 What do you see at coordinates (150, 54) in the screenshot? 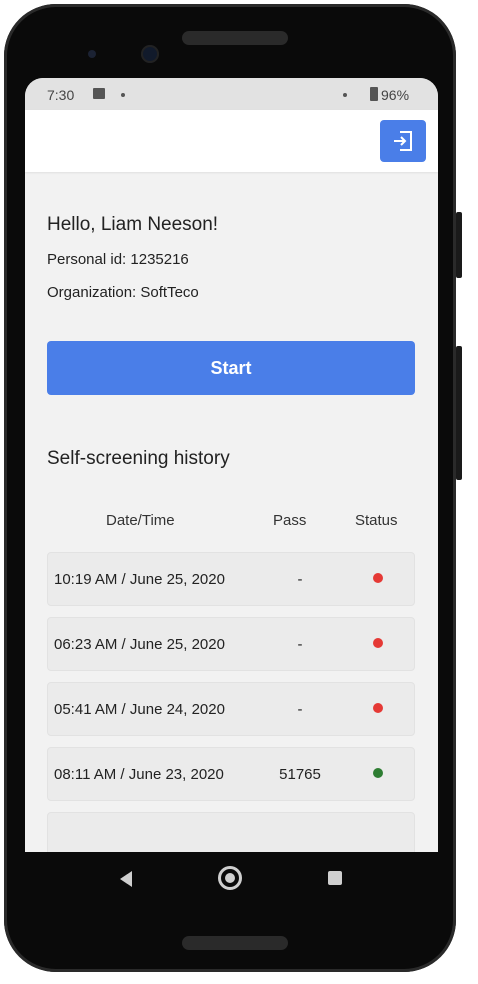
I see `front-camera-icon` at bounding box center [150, 54].